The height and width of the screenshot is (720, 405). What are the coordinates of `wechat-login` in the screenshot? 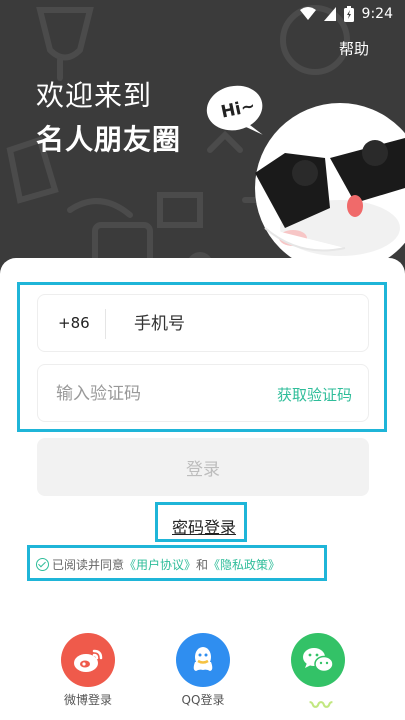 It's located at (318, 662).